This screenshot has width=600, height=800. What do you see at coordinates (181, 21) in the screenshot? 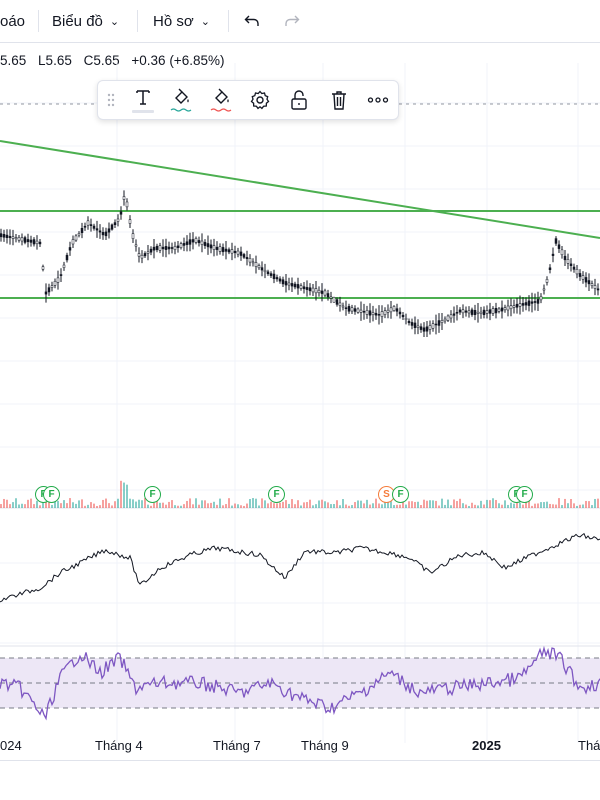
I see `profile-menu-button: Hồ sơ ⌄` at bounding box center [181, 21].